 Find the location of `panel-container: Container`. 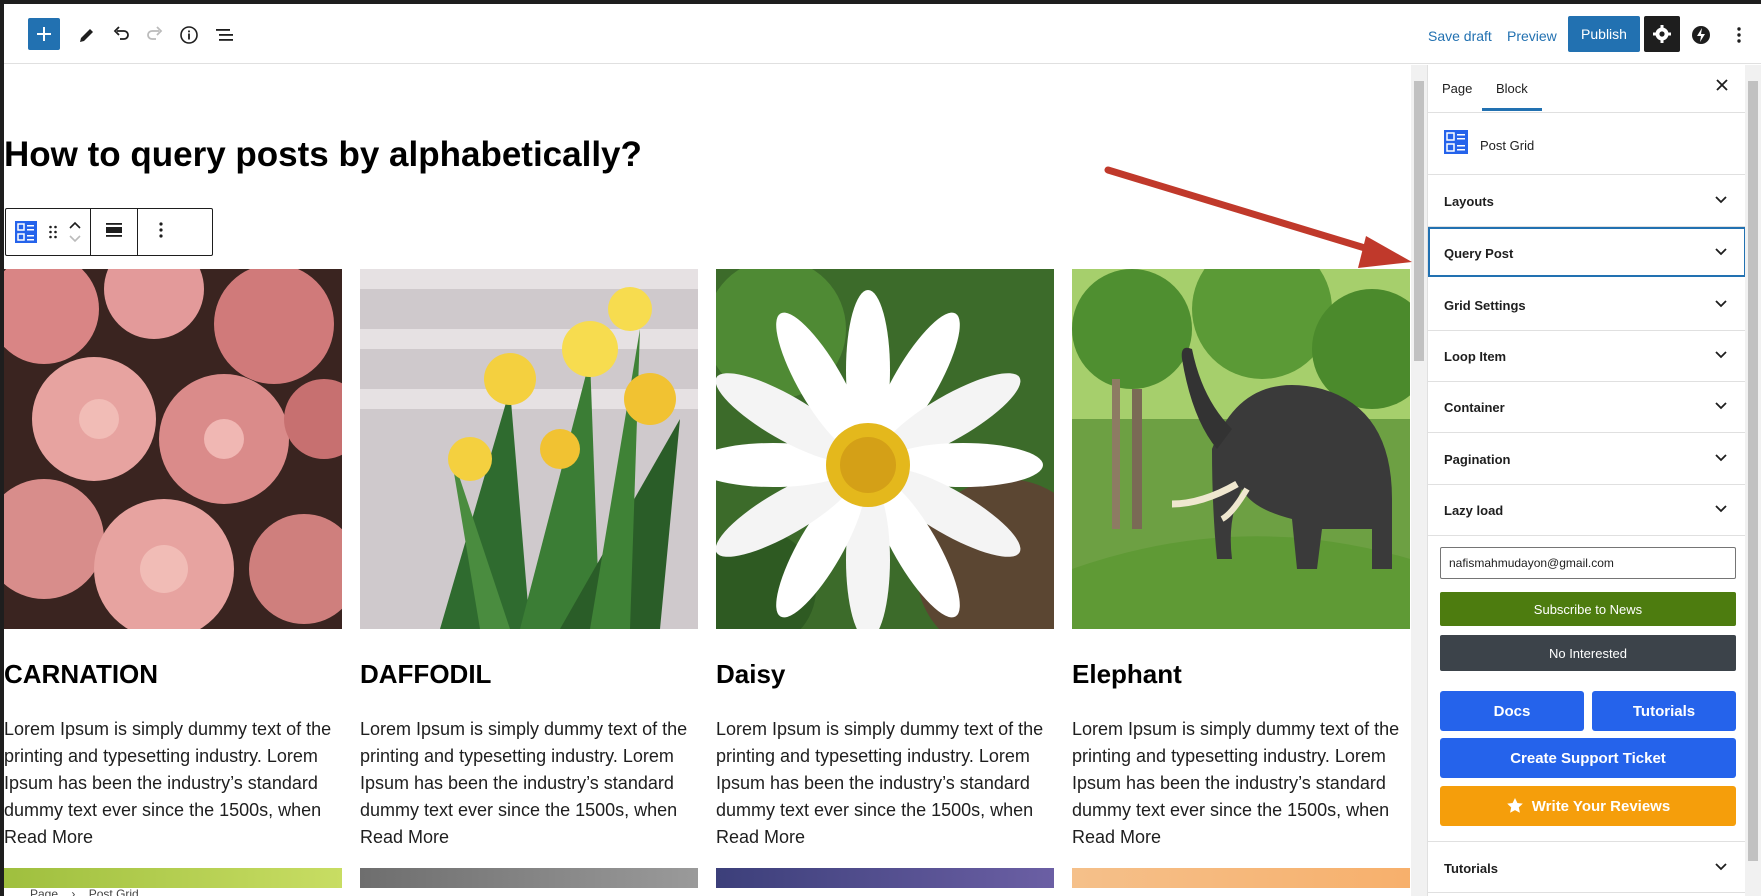

panel-container: Container is located at coordinates (1587, 407).